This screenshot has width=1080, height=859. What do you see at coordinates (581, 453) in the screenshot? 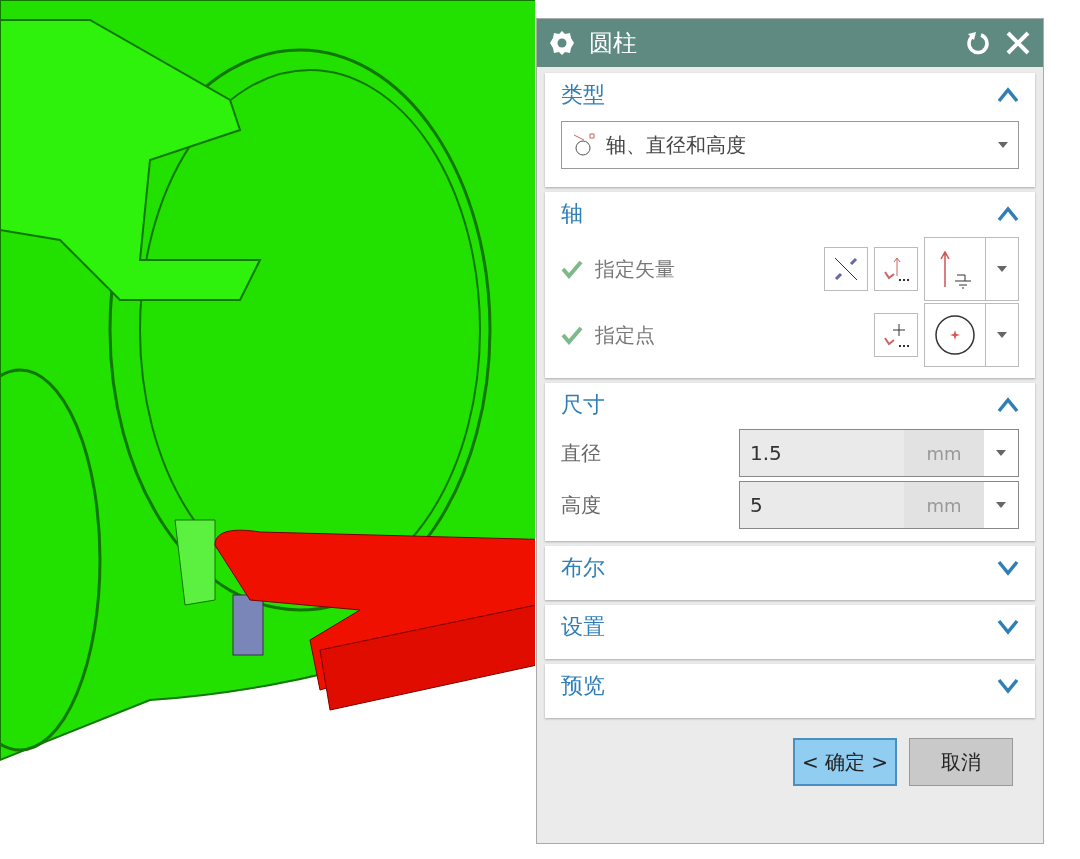
I see `field-label: 直径` at bounding box center [581, 453].